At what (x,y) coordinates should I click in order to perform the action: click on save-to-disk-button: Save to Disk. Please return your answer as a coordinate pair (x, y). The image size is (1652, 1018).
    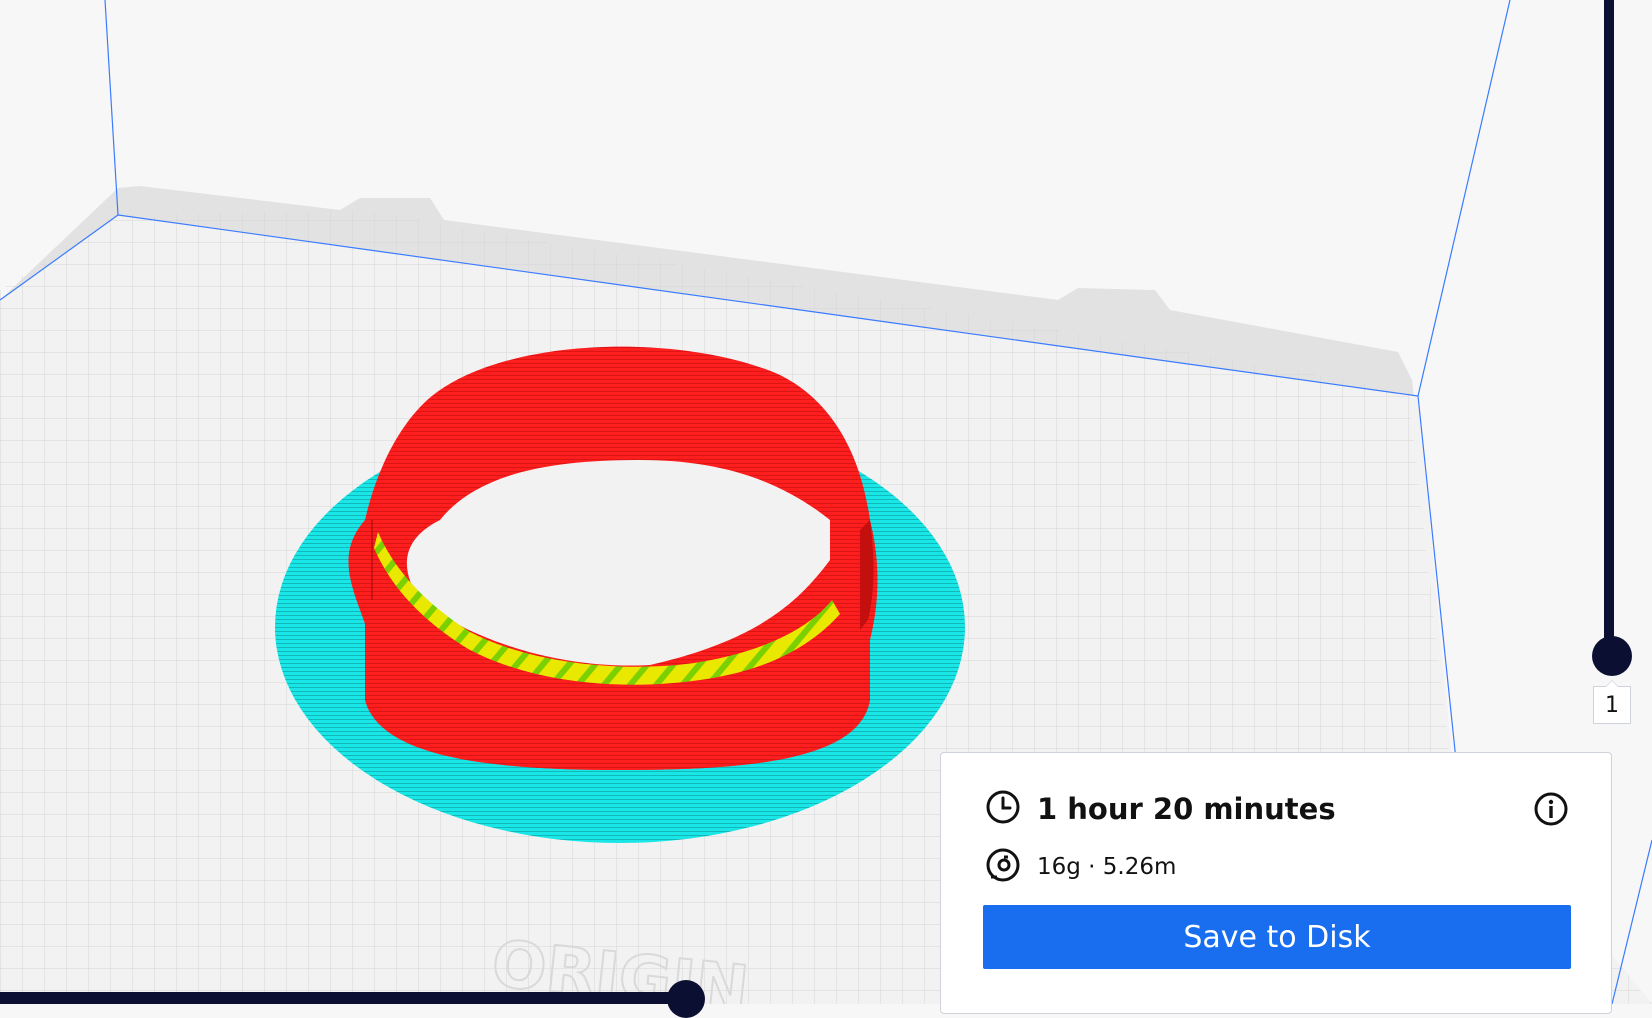
    Looking at the image, I should click on (1277, 937).